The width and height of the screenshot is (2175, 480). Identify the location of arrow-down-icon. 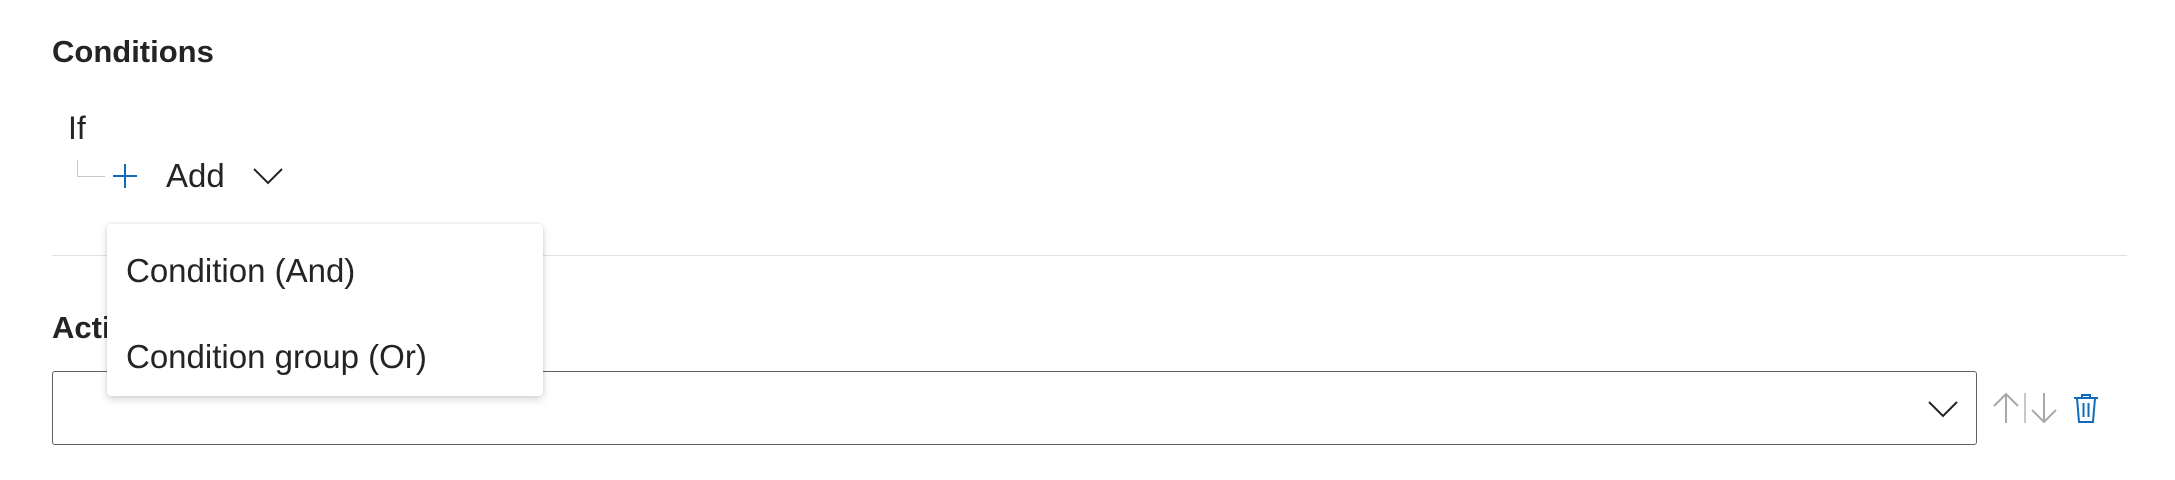
(2043, 408).